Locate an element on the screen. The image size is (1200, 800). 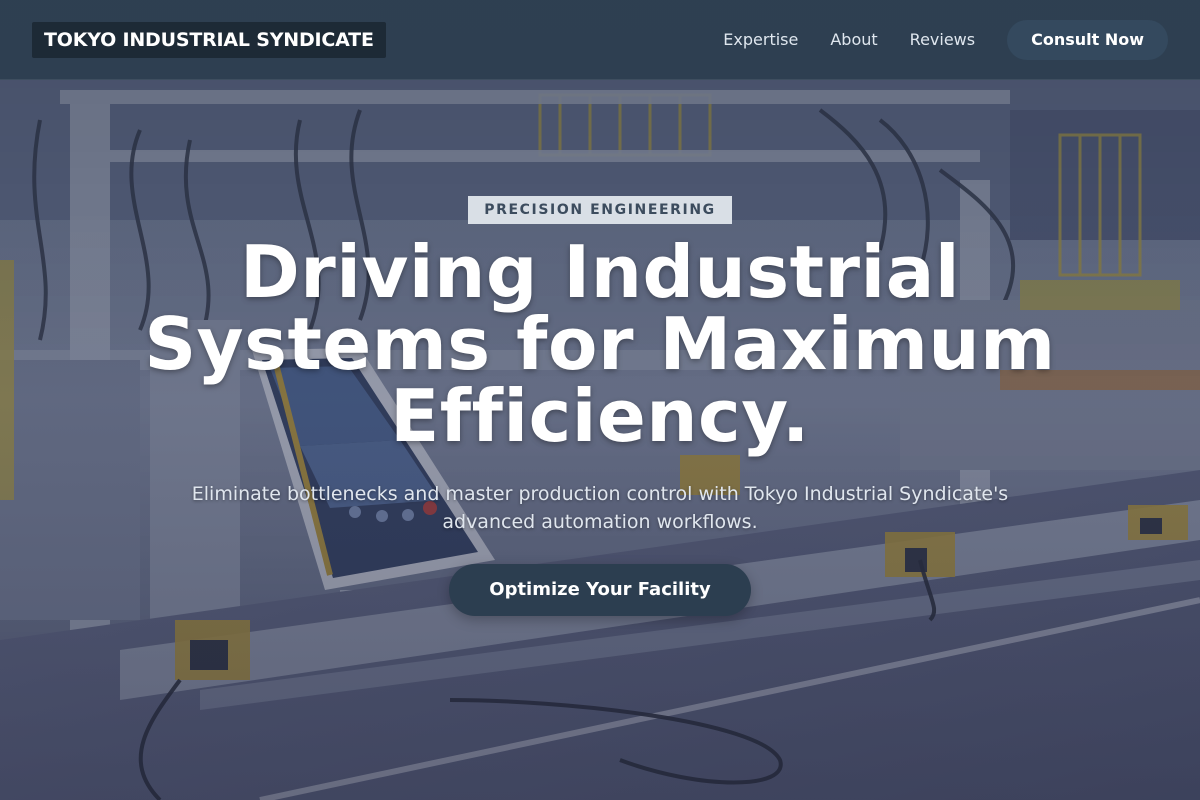
nav-link-expertise: Expertise is located at coordinates (760, 40).